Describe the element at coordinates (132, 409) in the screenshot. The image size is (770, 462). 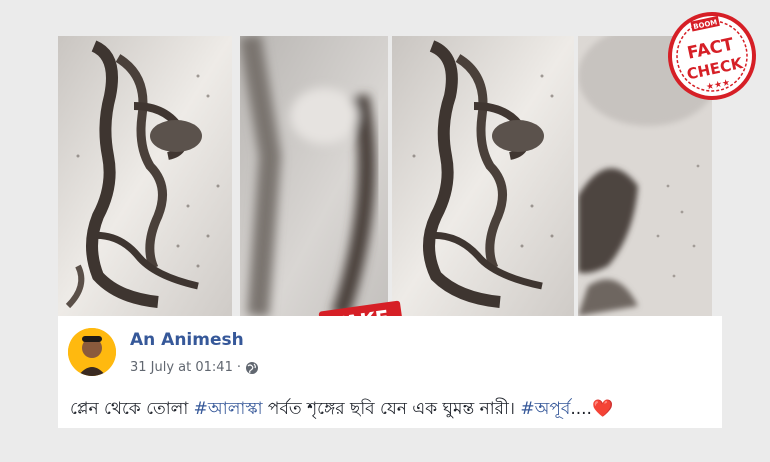
I see `post-text-part1: প্লেন থেকে তোলা` at that location.